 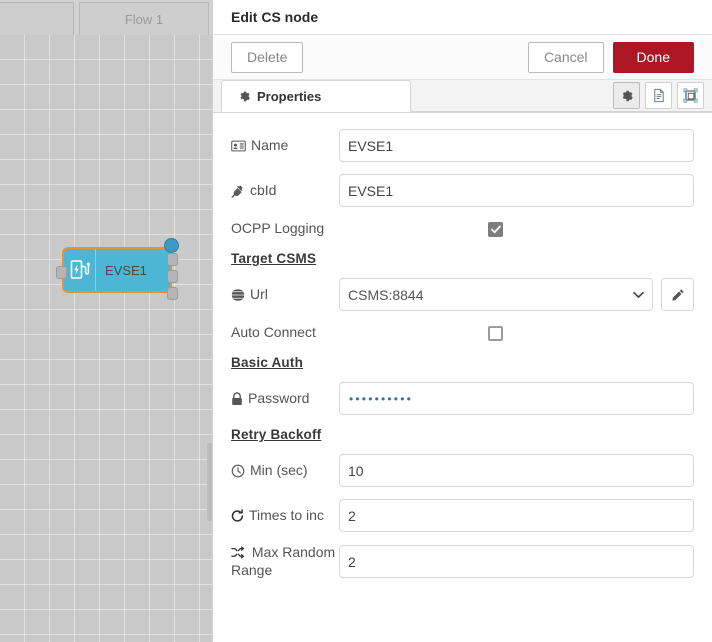 I want to click on url-label-text: Url, so click(x=259, y=293).